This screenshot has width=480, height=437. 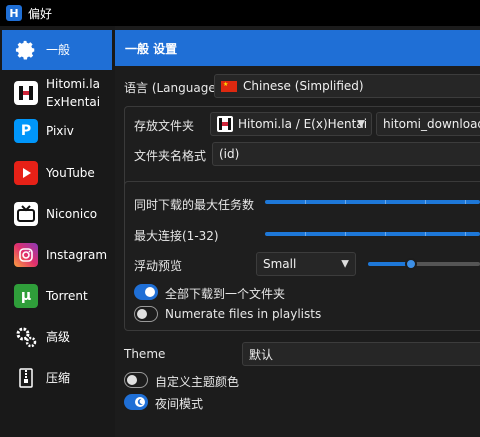 What do you see at coordinates (240, 13) in the screenshot?
I see `title-bar: H 偏好` at bounding box center [240, 13].